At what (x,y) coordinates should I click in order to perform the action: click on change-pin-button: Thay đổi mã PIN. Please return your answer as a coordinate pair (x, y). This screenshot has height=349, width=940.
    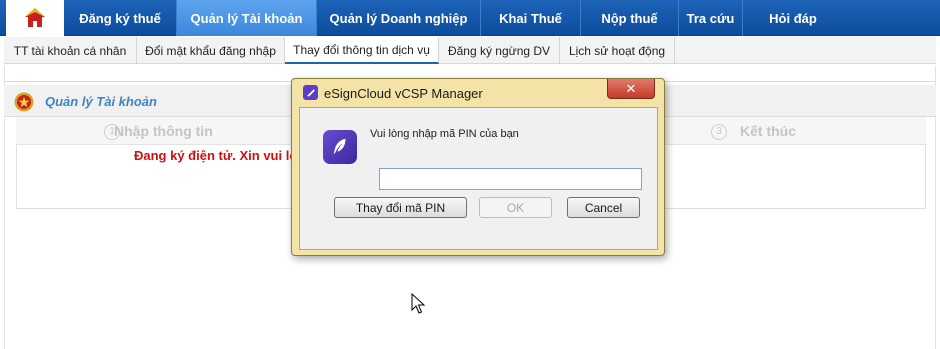
    Looking at the image, I should click on (400, 207).